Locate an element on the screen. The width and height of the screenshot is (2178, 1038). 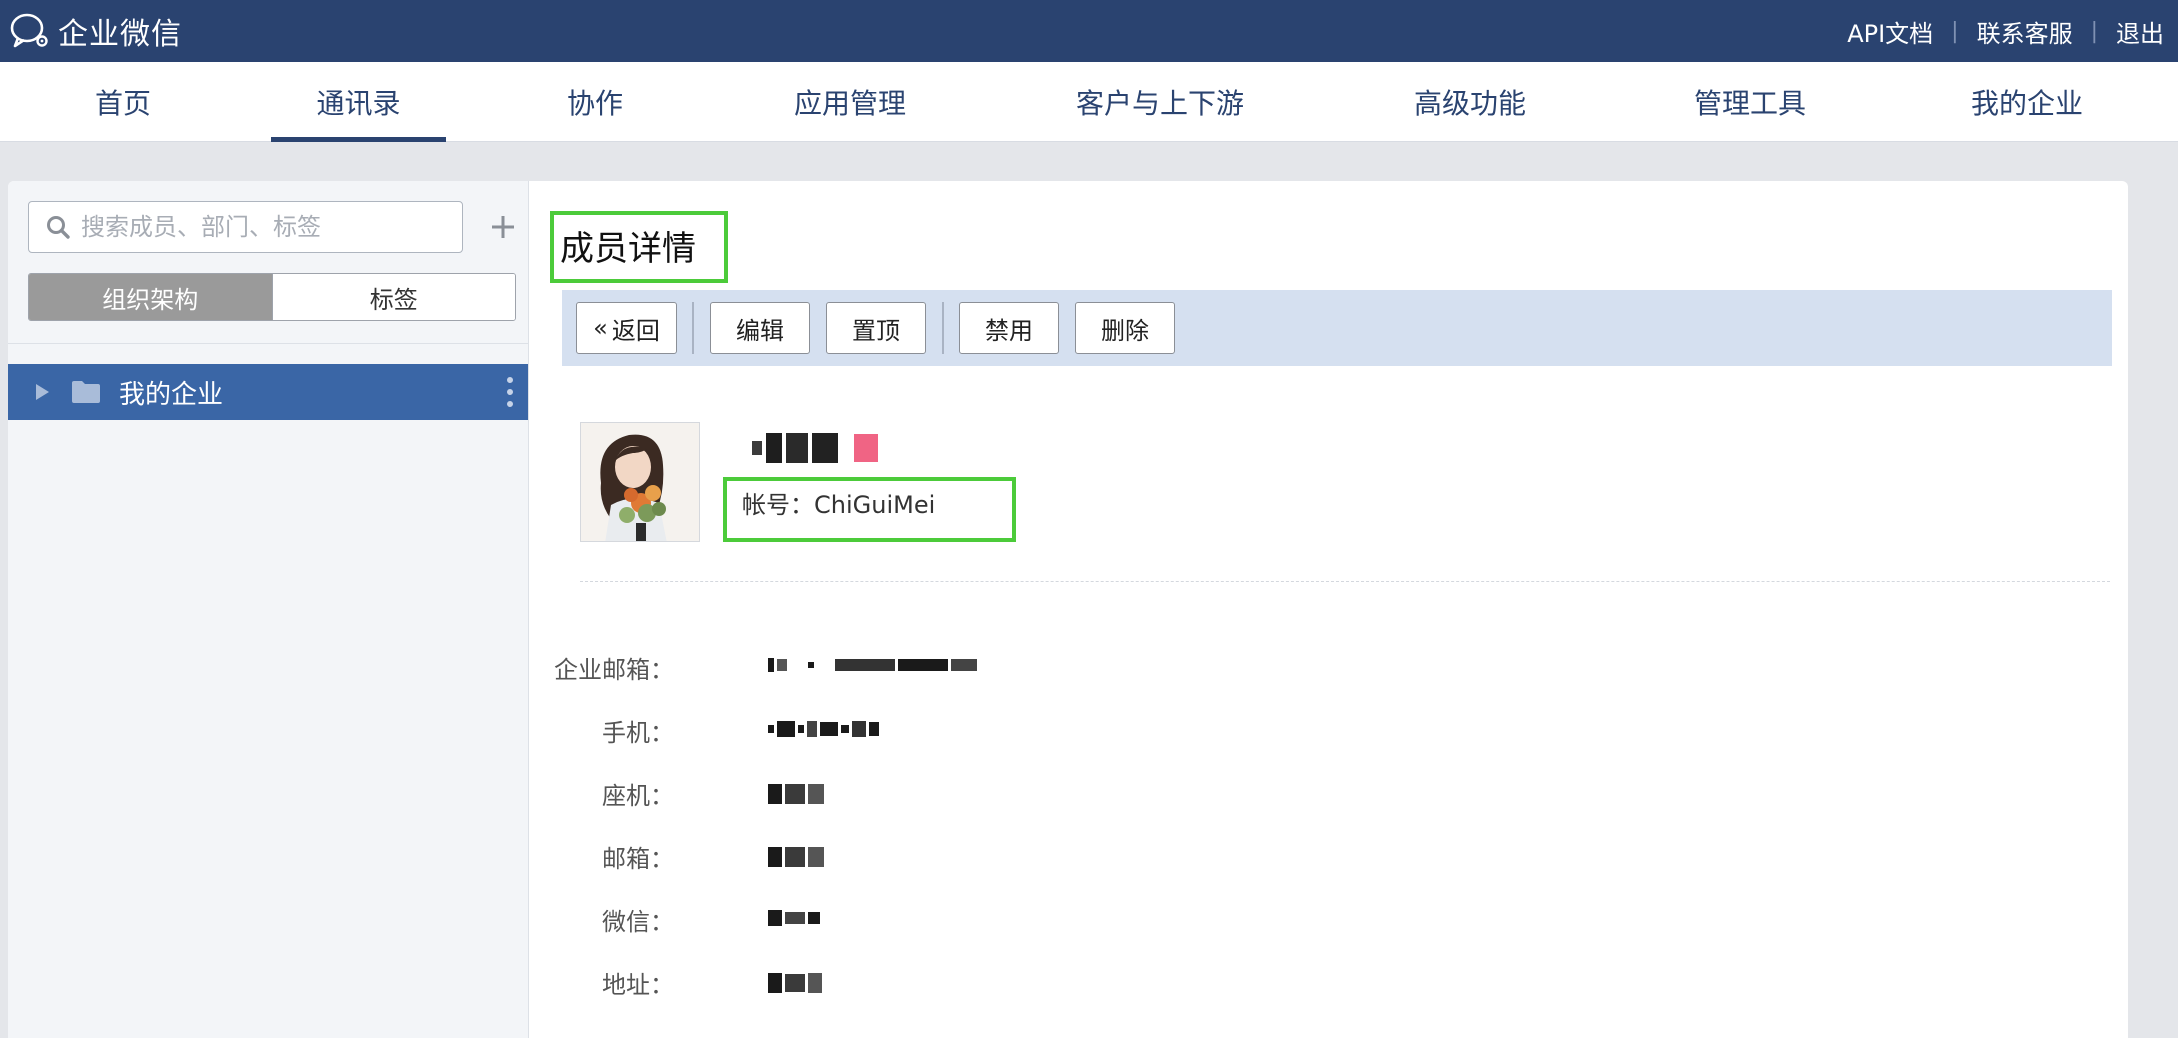
field-label: 地址： is located at coordinates (638, 985).